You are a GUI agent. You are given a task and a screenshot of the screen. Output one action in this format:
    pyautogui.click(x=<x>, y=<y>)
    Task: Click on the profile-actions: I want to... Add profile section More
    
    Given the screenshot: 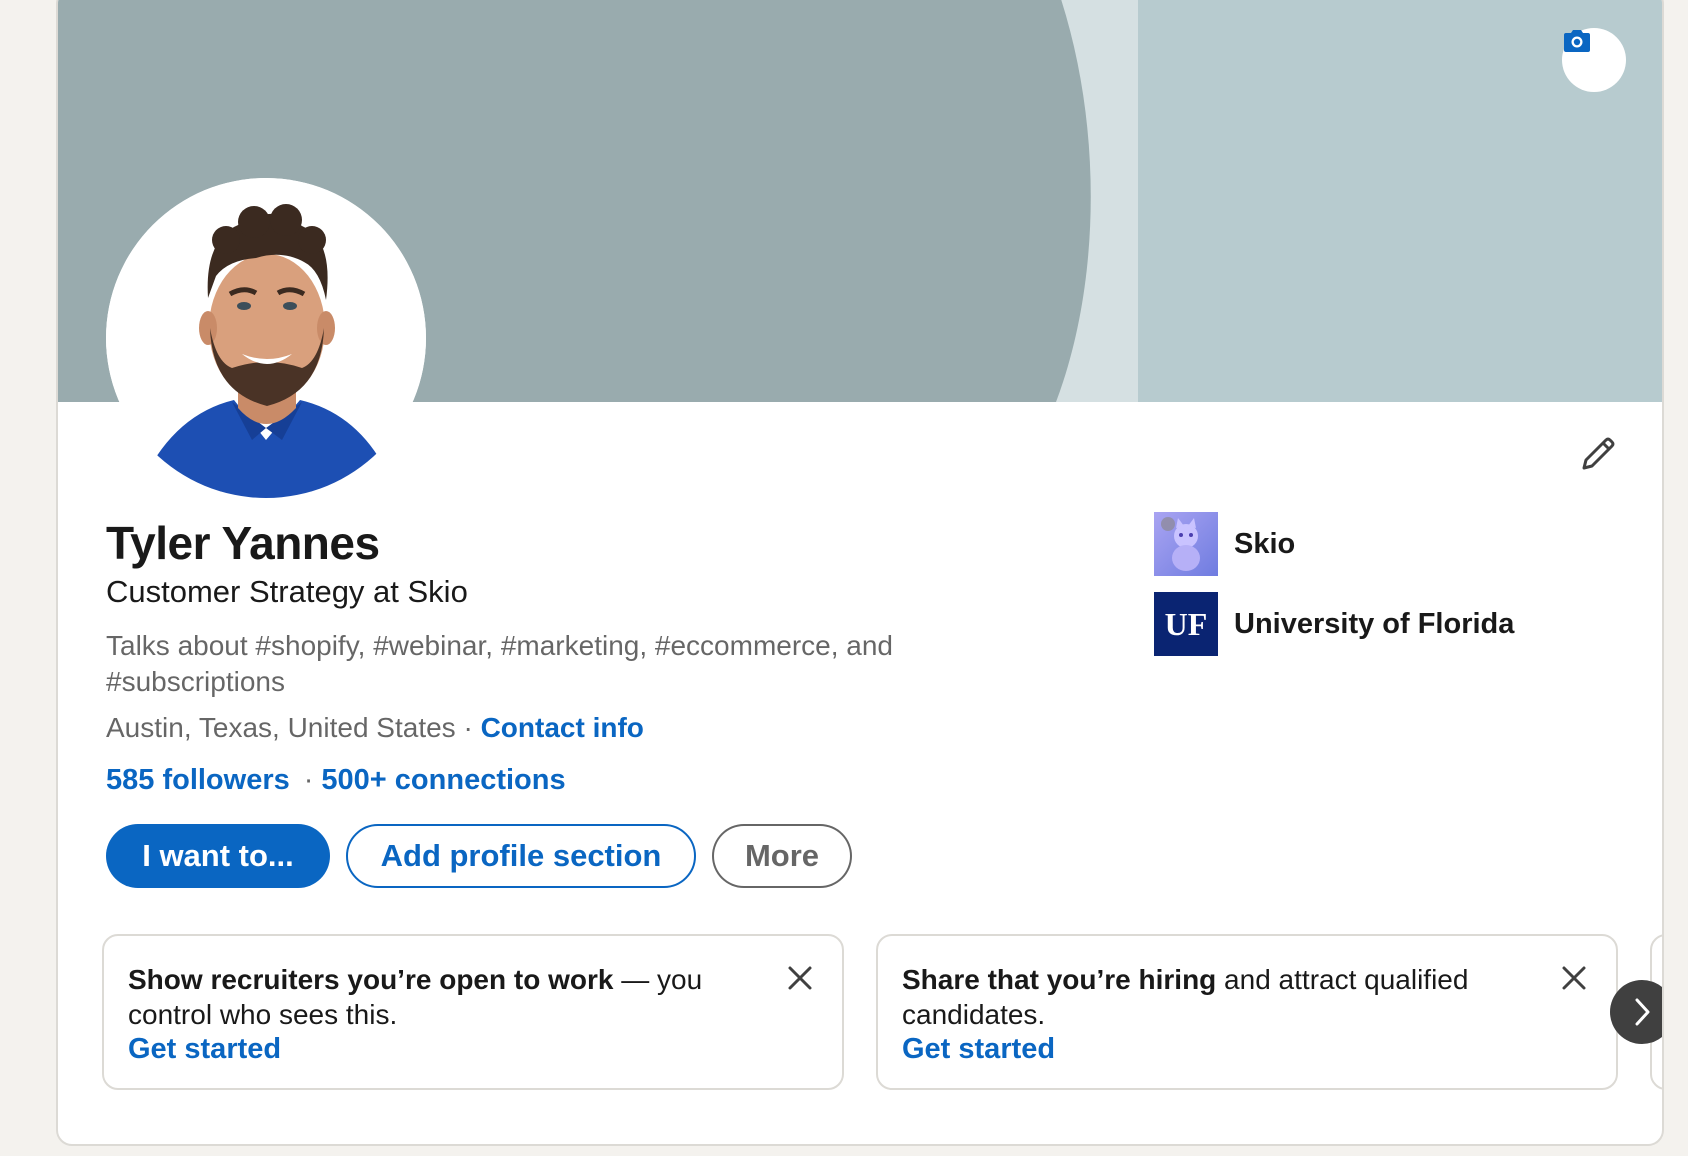 What is the action you would take?
    pyautogui.click(x=479, y=856)
    